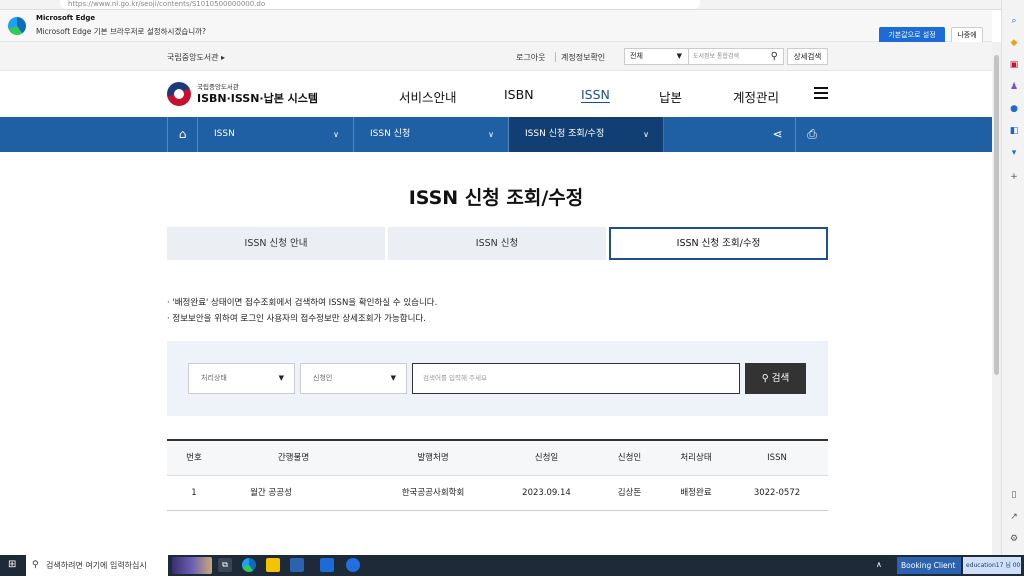 The image size is (1024, 576). What do you see at coordinates (323, 378) in the screenshot?
I see `applicant-select-value: 신청인` at bounding box center [323, 378].